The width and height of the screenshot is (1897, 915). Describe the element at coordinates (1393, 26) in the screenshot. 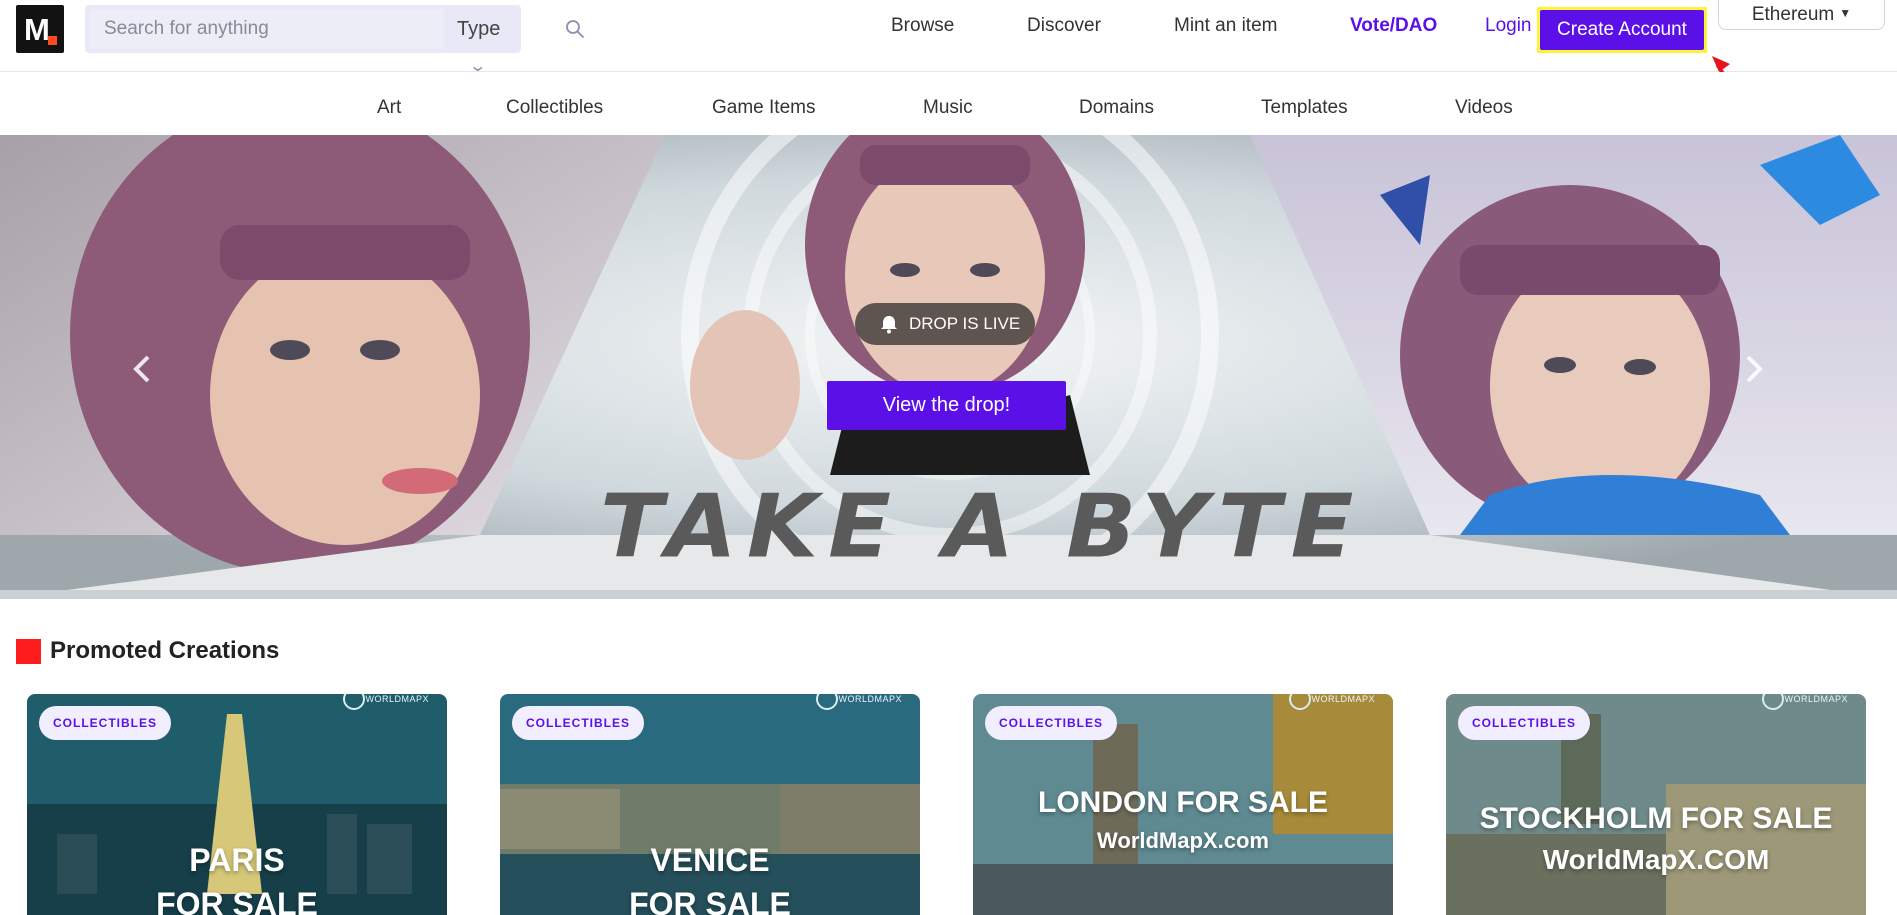

I see `nav-vote-dao: Vote/DAO` at that location.